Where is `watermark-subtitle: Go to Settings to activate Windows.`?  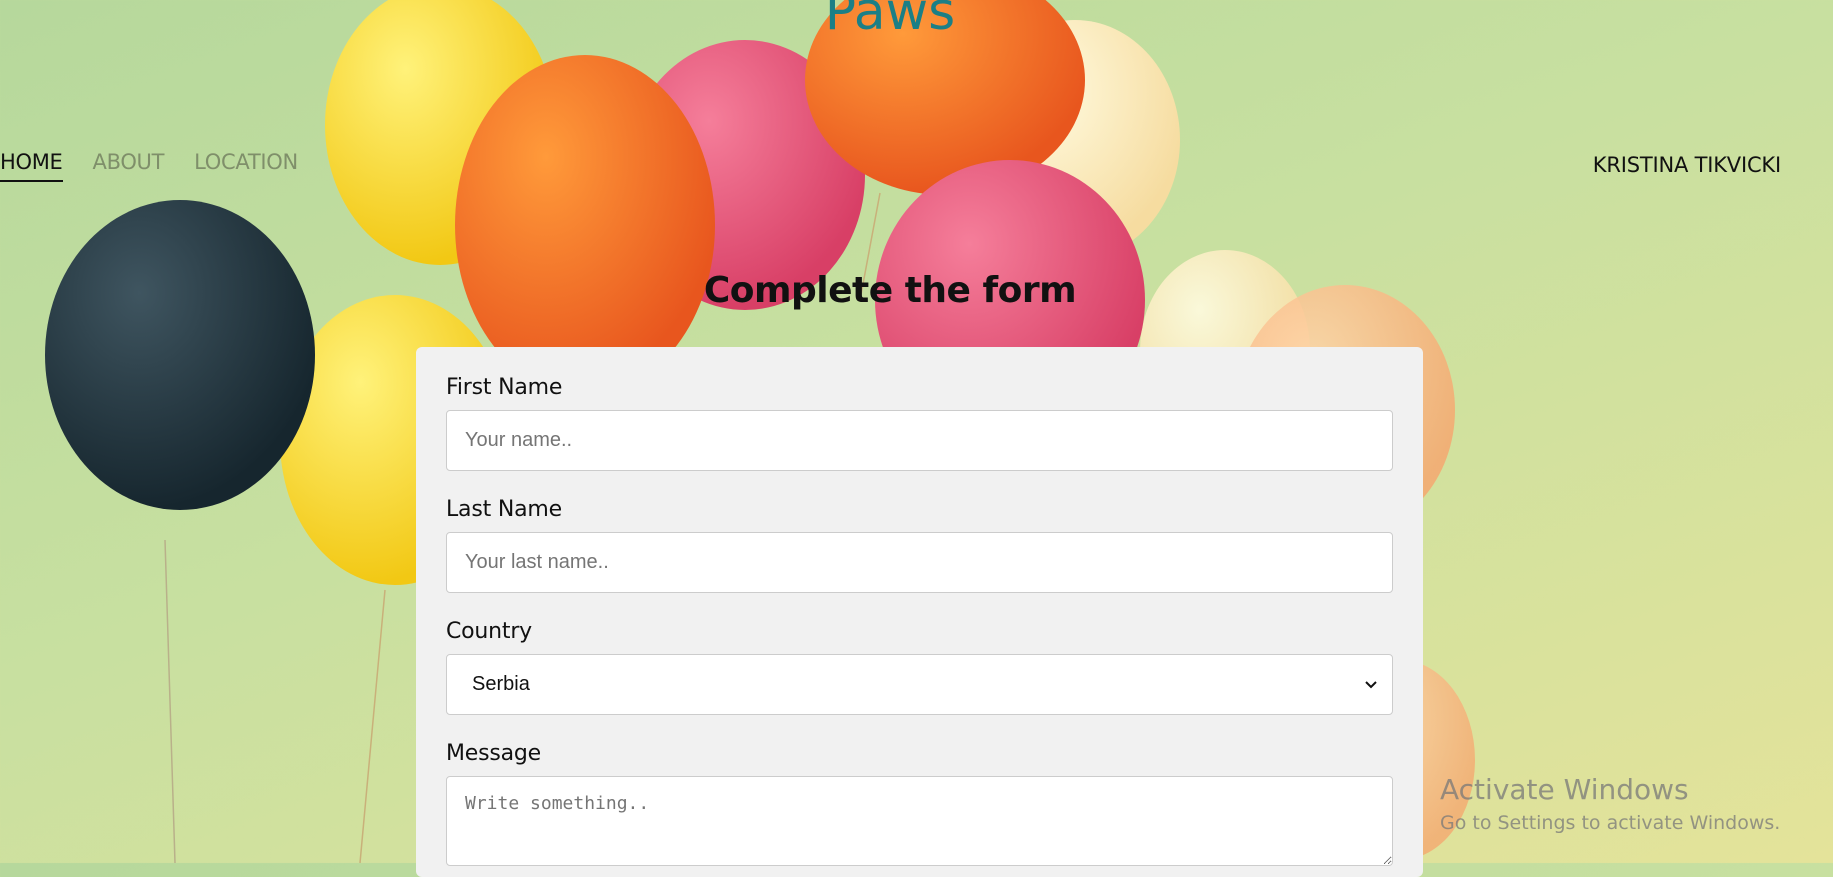
watermark-subtitle: Go to Settings to activate Windows. is located at coordinates (1610, 823).